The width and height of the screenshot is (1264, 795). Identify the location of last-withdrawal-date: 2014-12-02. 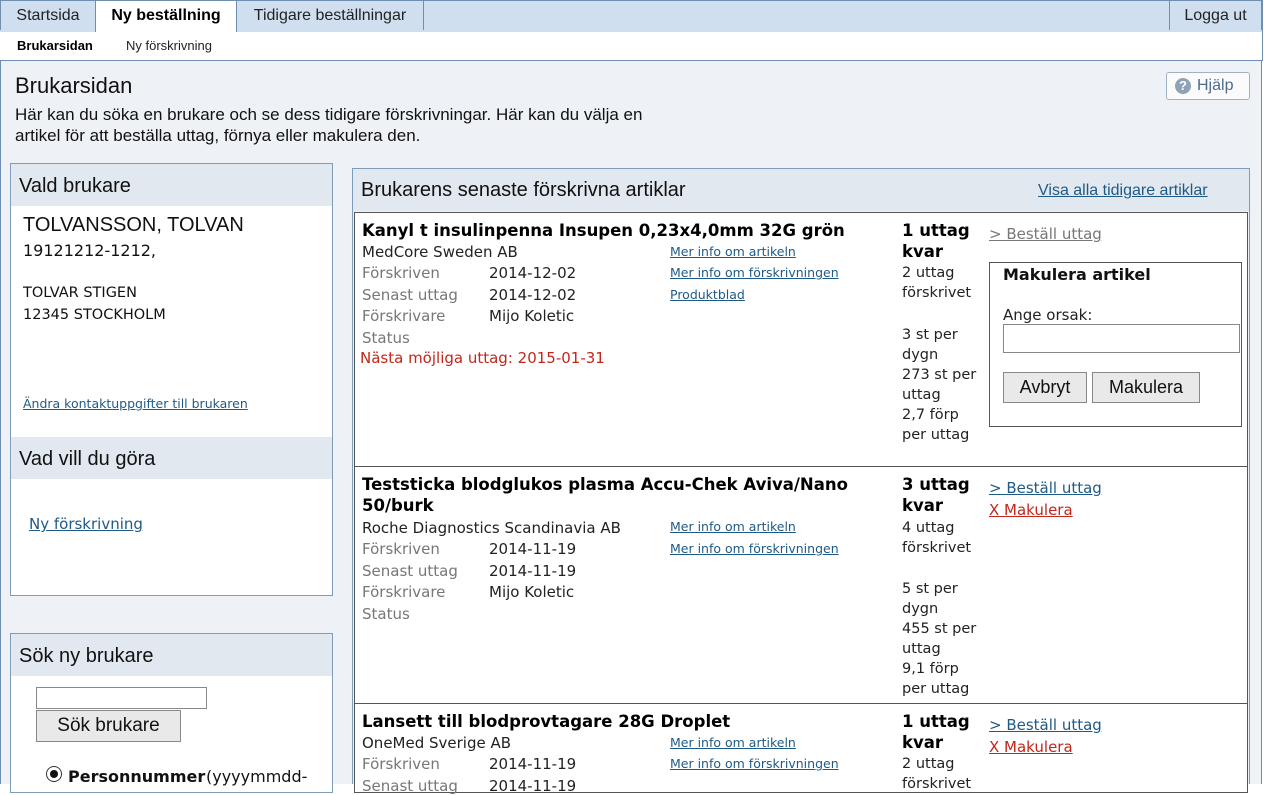
(533, 295).